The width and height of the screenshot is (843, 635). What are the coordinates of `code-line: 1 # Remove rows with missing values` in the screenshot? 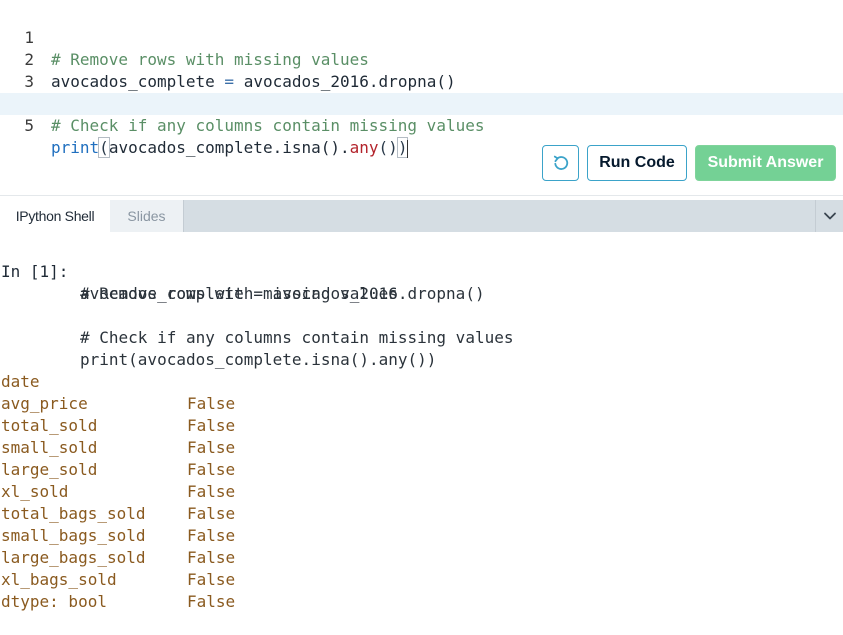 It's located at (421, 37).